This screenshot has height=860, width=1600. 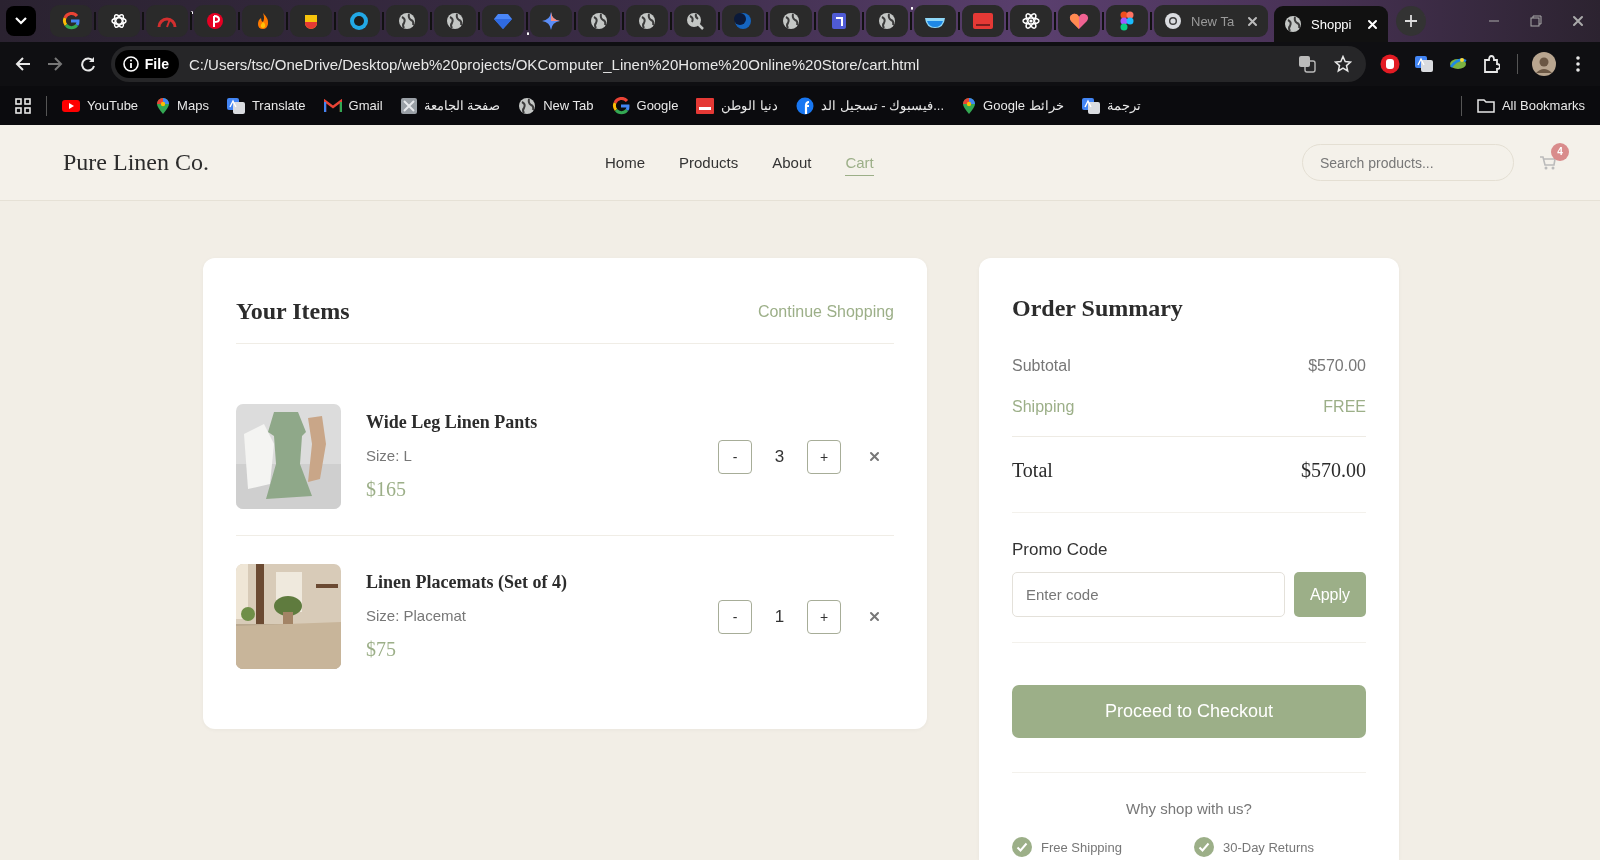 What do you see at coordinates (293, 311) in the screenshot?
I see `section-title: Your Items` at bounding box center [293, 311].